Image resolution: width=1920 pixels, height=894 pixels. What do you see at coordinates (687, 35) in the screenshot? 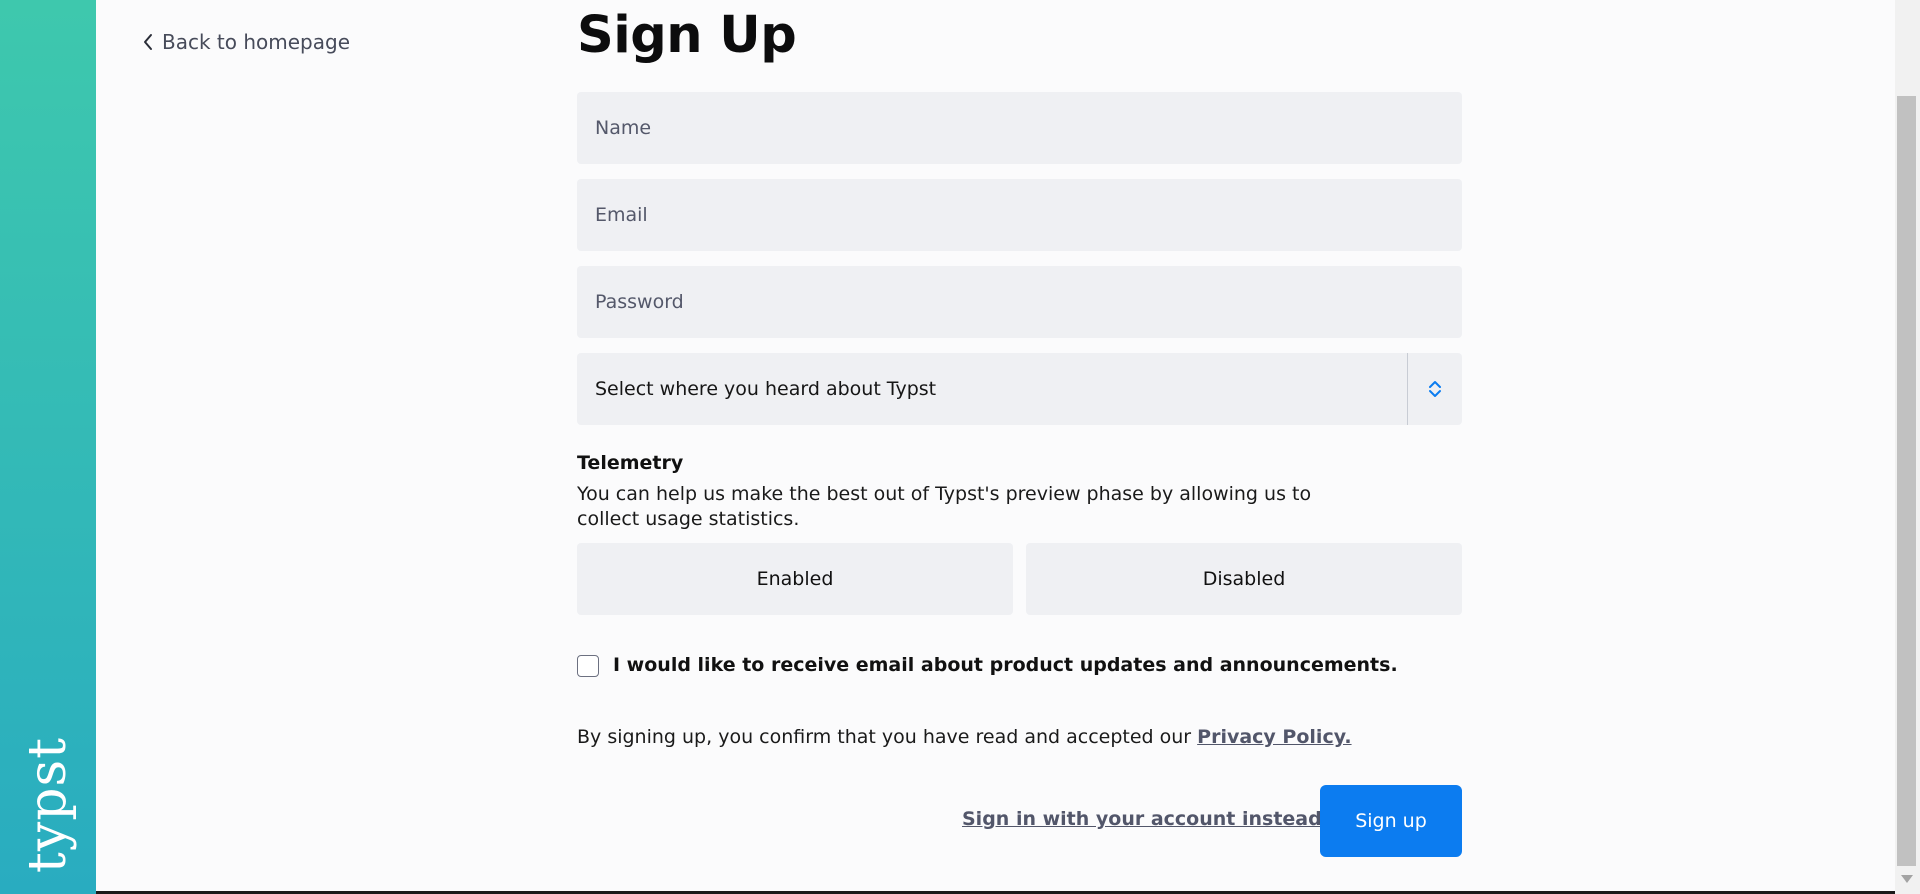
I see `page-title: Sign Up` at bounding box center [687, 35].